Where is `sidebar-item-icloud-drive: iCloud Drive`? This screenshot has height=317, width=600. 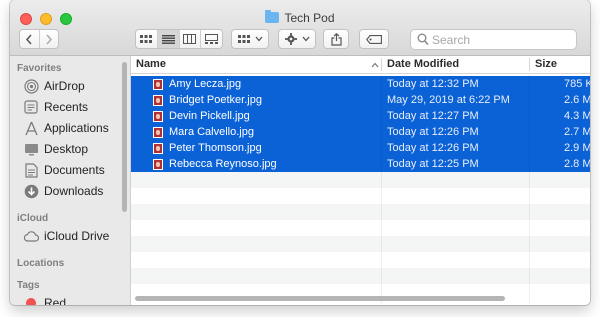
sidebar-item-icloud-drive: iCloud Drive is located at coordinates (66, 236).